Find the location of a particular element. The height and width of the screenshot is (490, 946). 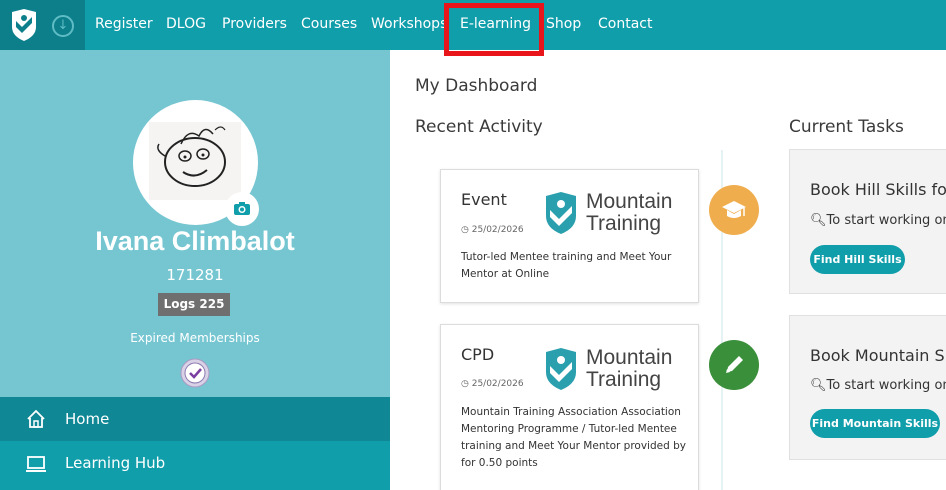

activity-bubble-event is located at coordinates (734, 210).